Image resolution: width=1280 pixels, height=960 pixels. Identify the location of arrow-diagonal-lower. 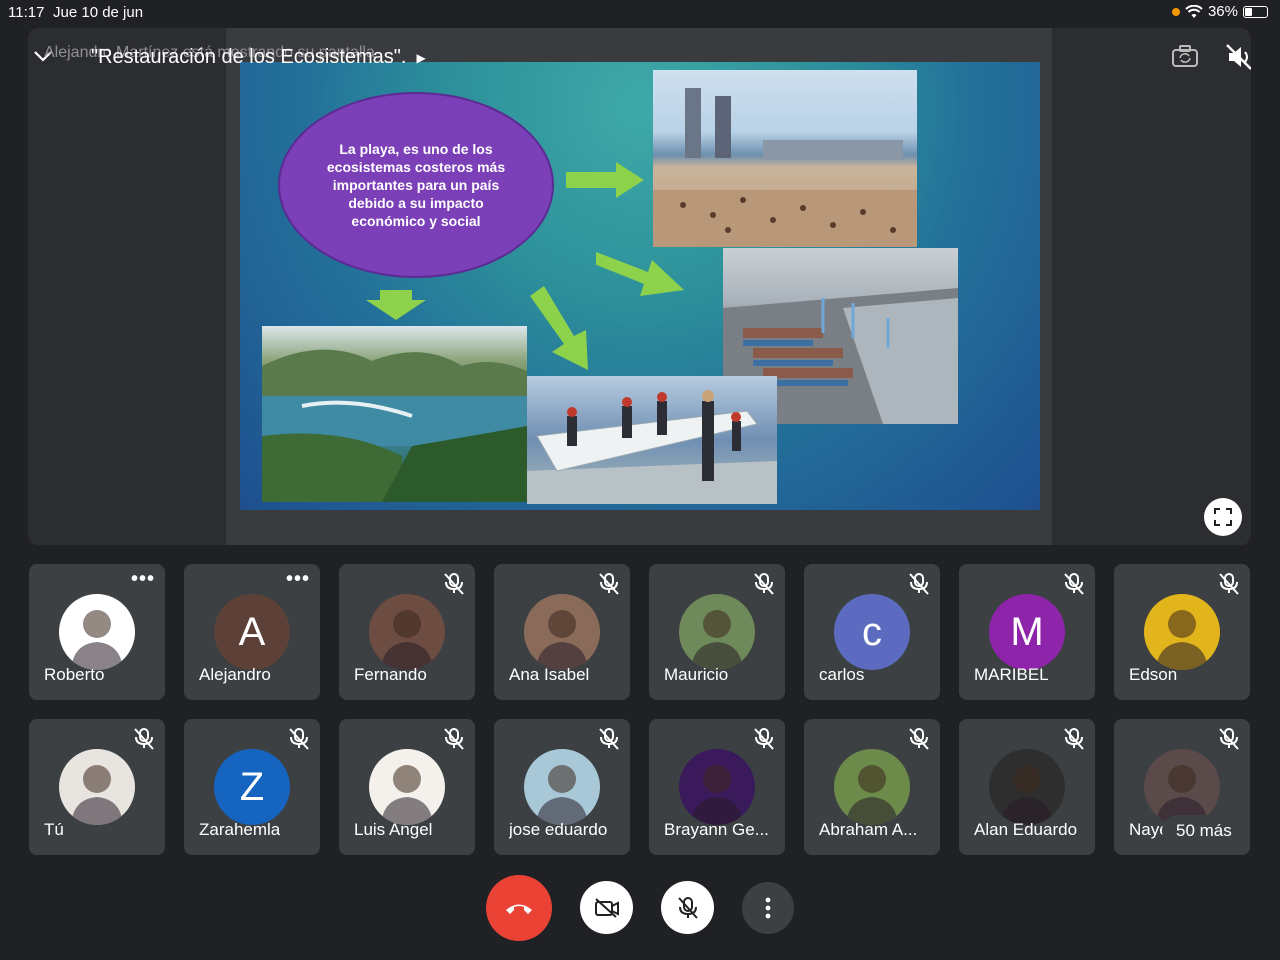
(559, 328).